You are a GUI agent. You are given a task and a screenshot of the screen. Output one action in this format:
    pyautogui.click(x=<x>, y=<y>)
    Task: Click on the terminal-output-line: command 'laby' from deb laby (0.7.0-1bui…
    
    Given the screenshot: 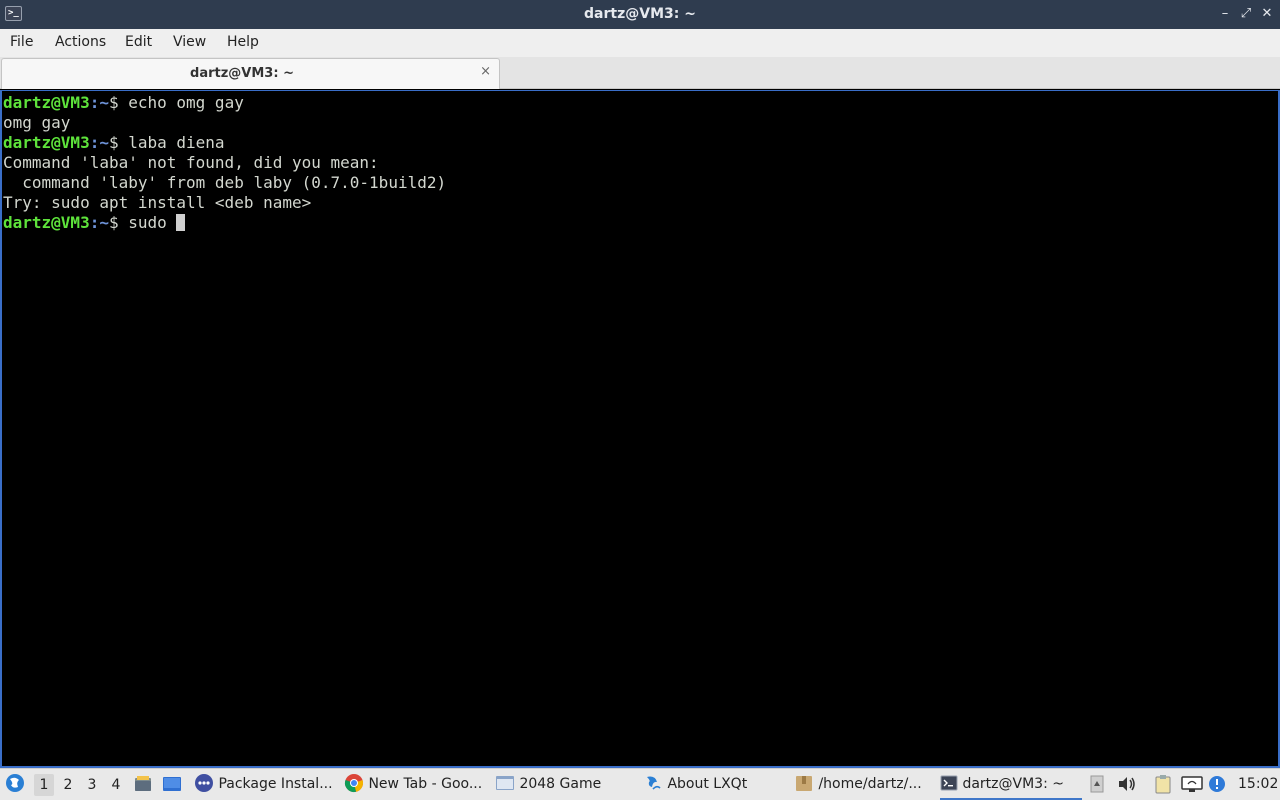 What is the action you would take?
    pyautogui.click(x=224, y=183)
    